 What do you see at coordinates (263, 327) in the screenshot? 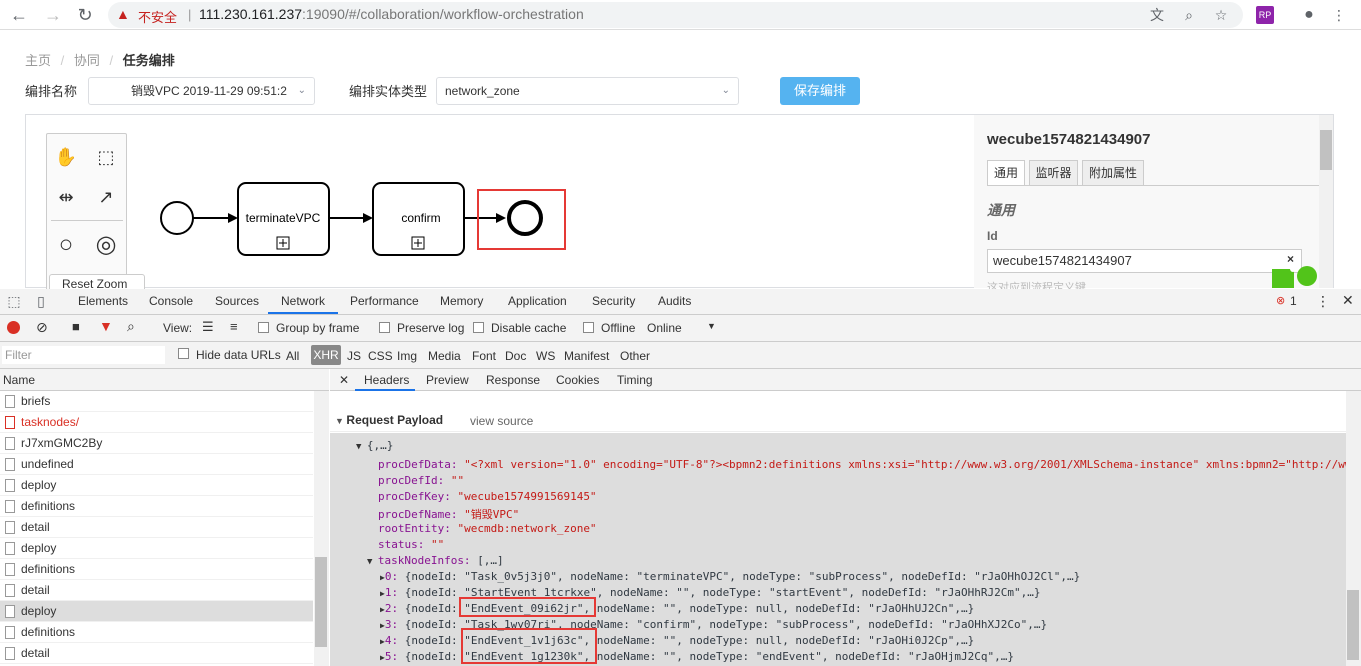
I see `group-by-frame-checkbox` at bounding box center [263, 327].